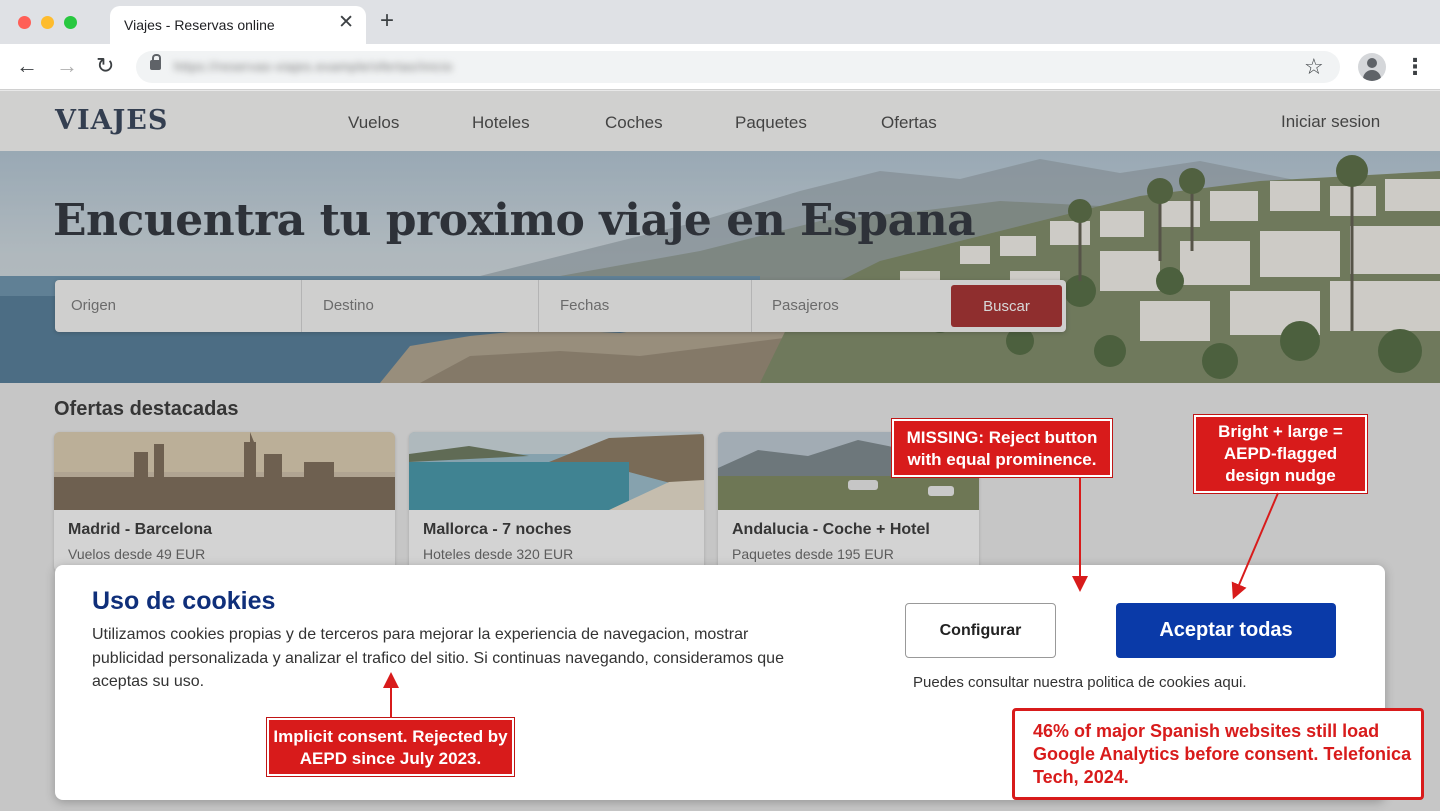  I want to click on kebab-menu-icon: ⋮, so click(1415, 67).